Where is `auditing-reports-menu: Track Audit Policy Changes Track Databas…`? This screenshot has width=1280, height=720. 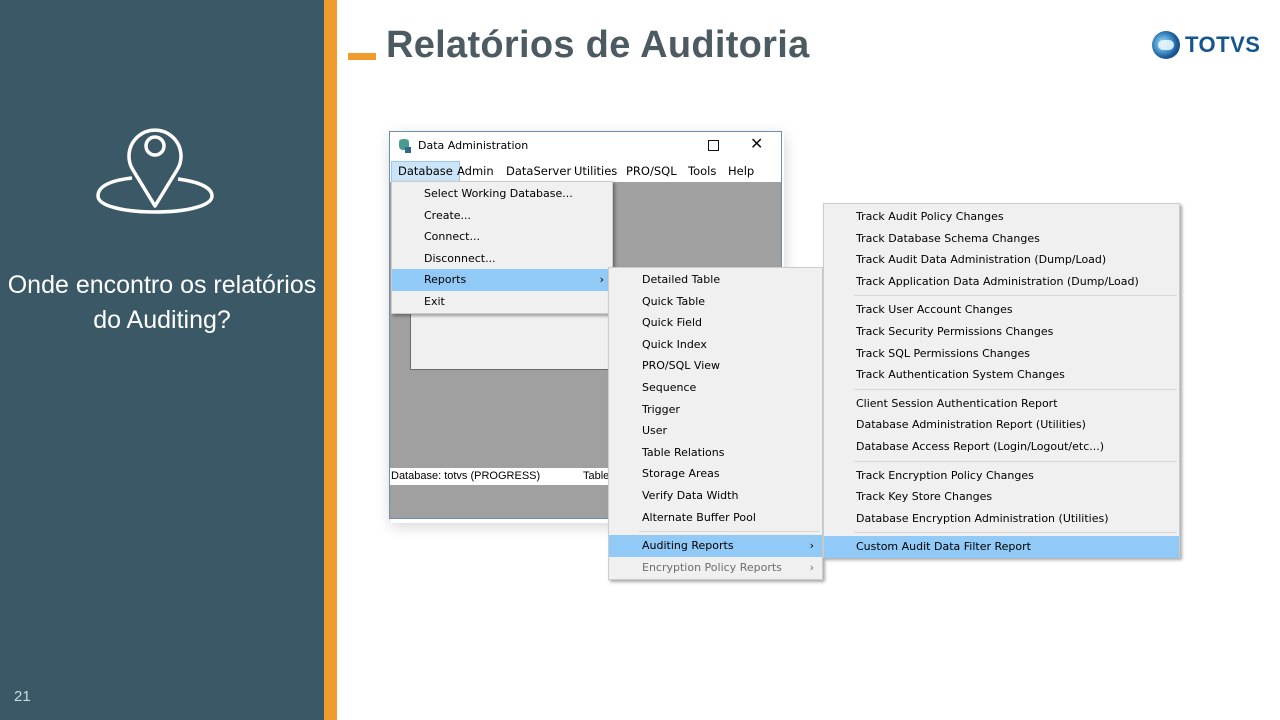 auditing-reports-menu: Track Audit Policy Changes Track Databas… is located at coordinates (1001, 380).